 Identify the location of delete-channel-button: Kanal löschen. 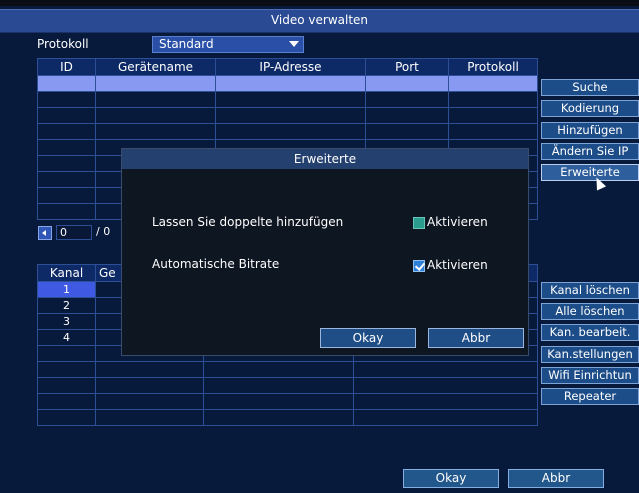
(590, 290).